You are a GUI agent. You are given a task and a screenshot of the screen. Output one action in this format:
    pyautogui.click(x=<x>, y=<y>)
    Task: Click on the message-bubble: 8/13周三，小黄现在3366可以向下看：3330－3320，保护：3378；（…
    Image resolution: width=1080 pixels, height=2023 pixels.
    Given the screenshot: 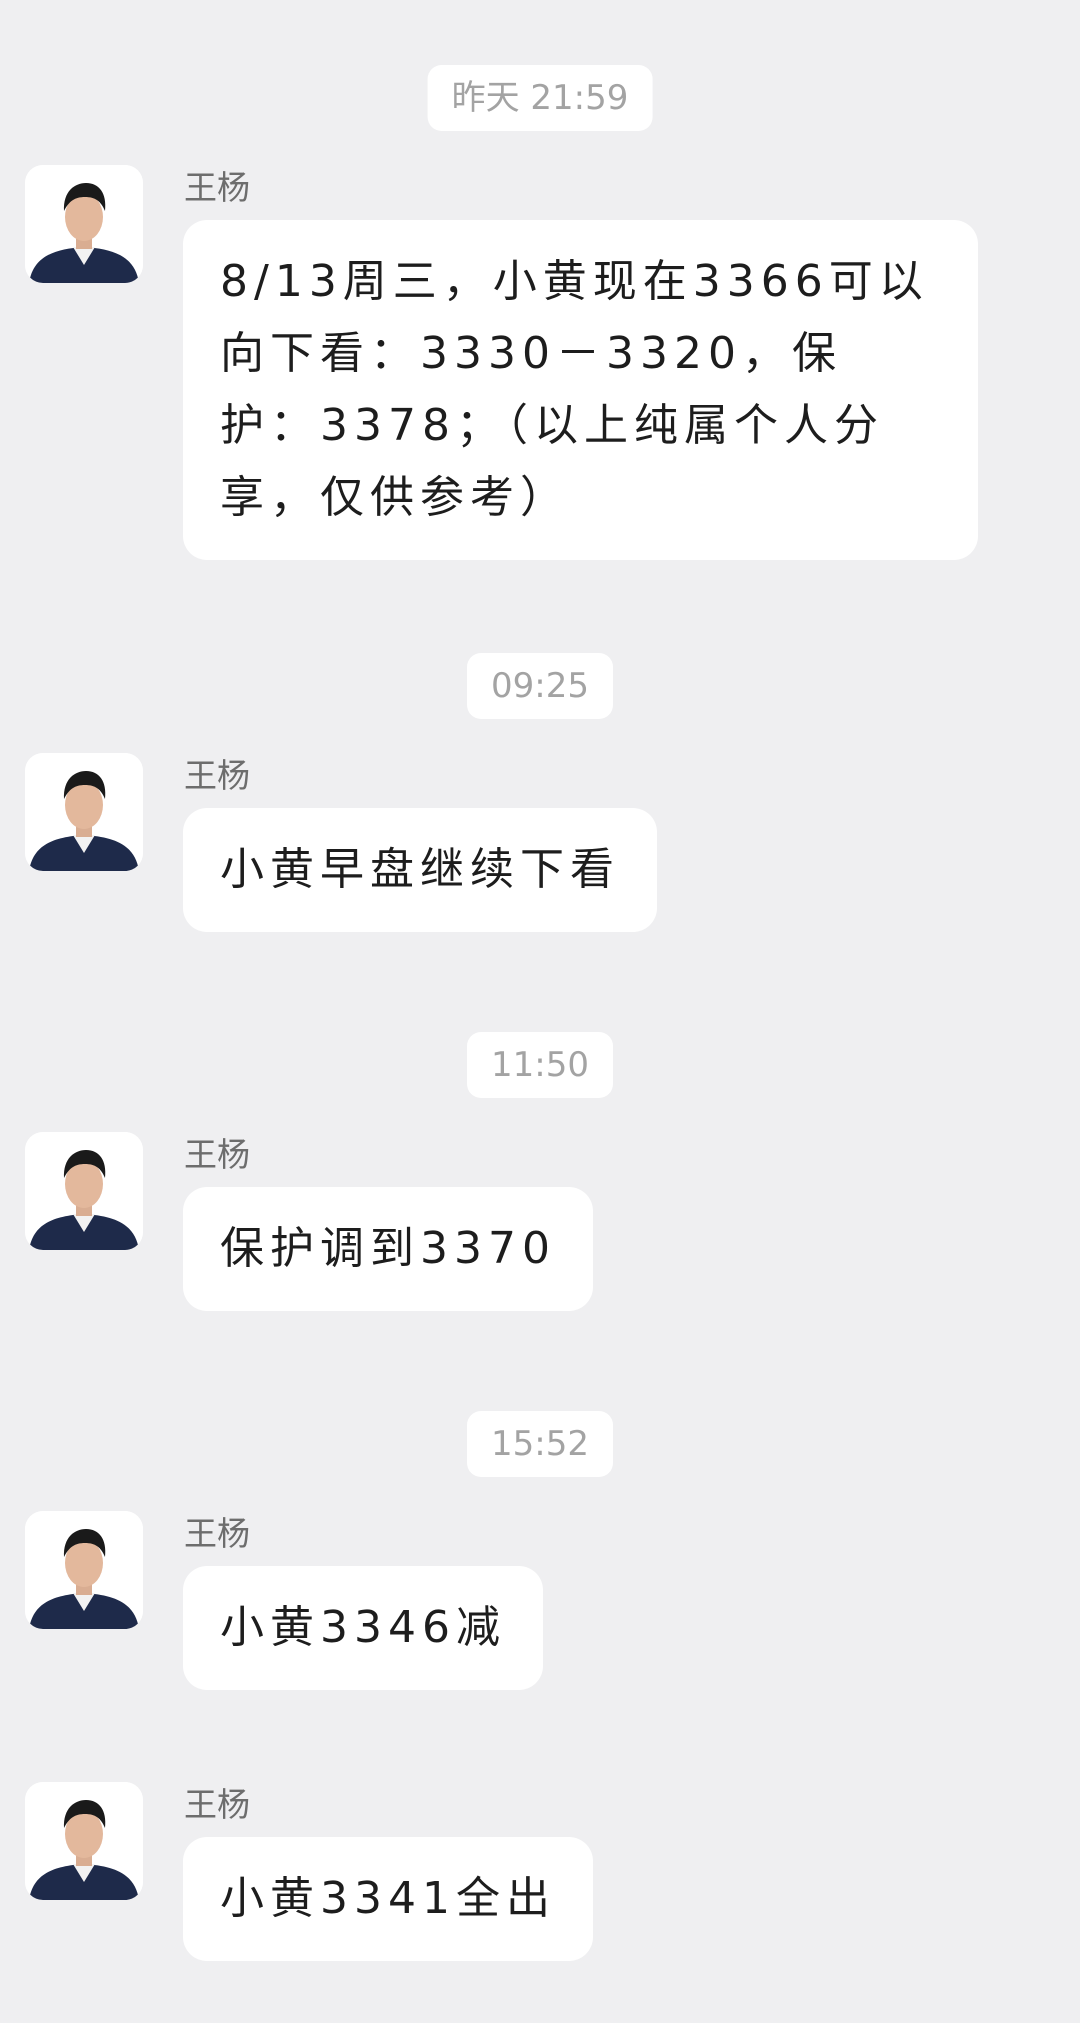 What is the action you would take?
    pyautogui.click(x=580, y=390)
    